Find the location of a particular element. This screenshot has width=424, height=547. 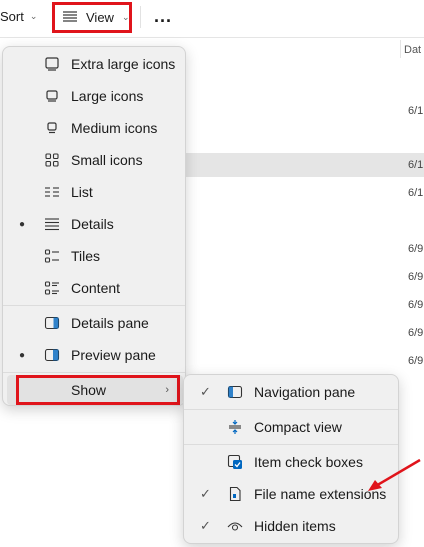

sort-button: Sort ⌄ is located at coordinates (18, 16).